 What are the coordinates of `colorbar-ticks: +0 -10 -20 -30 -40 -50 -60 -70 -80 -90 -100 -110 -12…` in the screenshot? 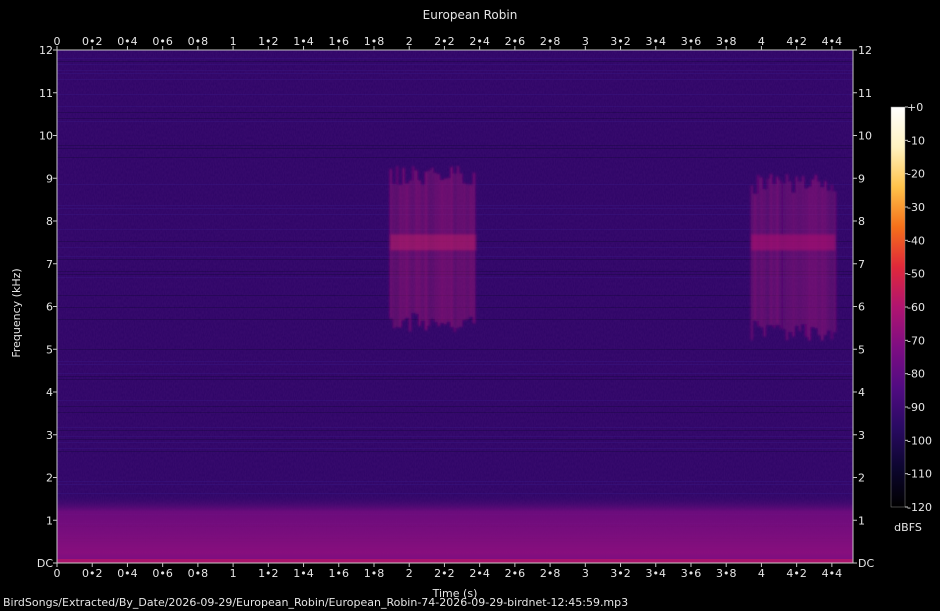 It's located at (918, 307).